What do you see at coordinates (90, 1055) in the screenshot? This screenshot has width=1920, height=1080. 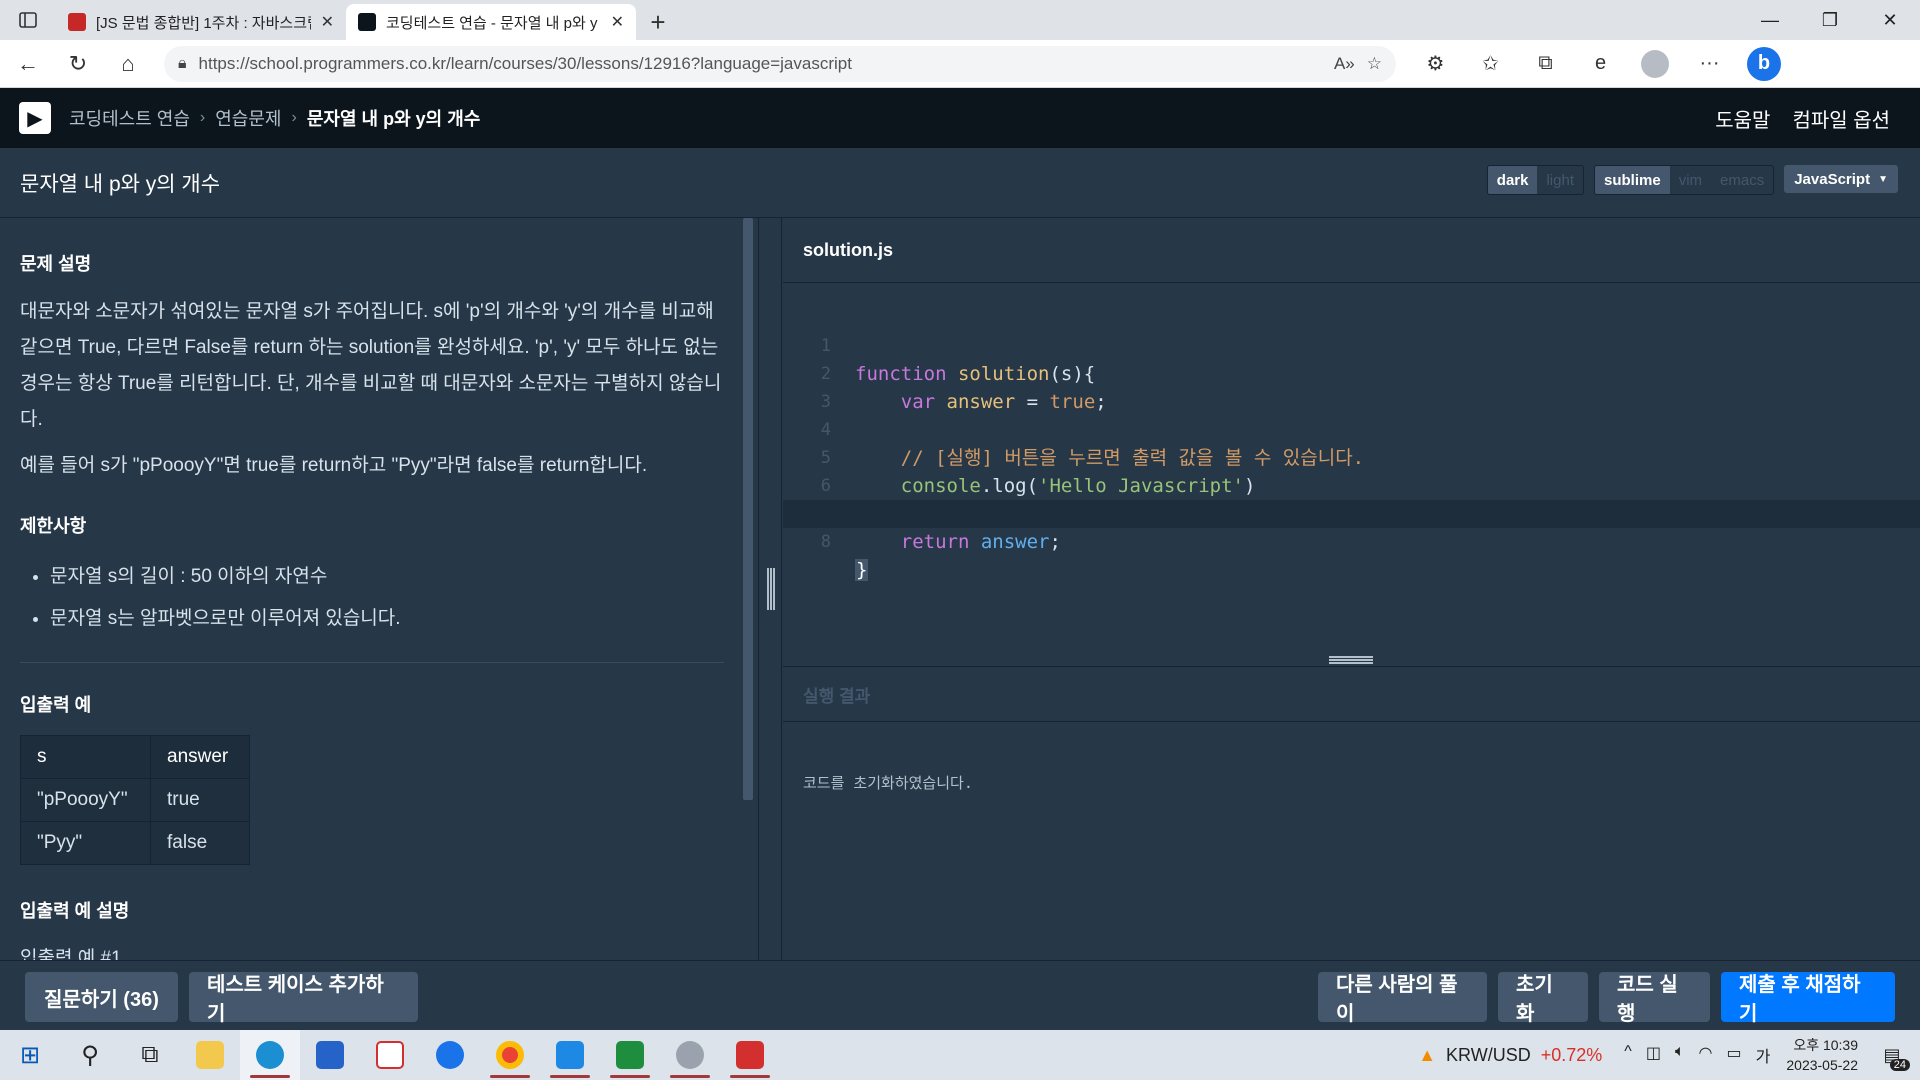 I see `search-icon: ⚲` at bounding box center [90, 1055].